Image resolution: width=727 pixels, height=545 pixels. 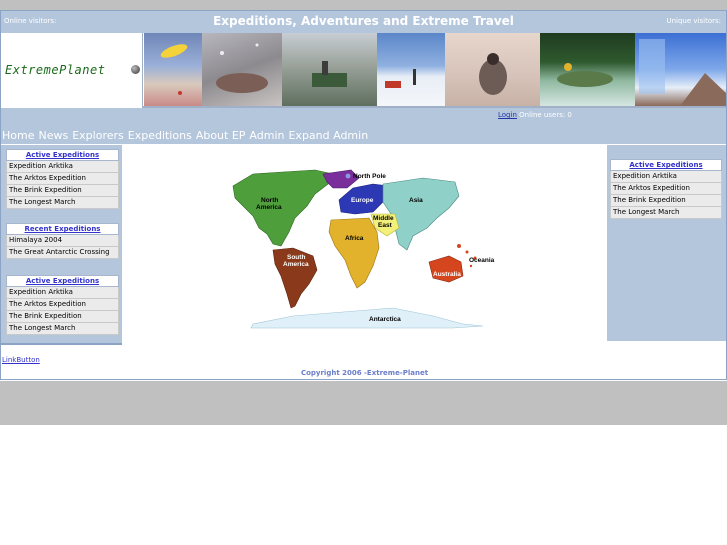 I want to click on label-australia: Australia, so click(x=447, y=274).